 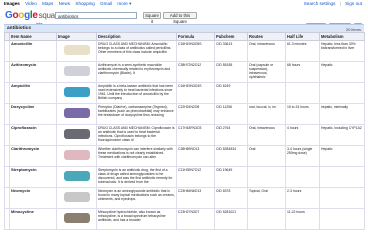 I want to click on formula-cell: C23H46N6O13, so click(x=195, y=198).